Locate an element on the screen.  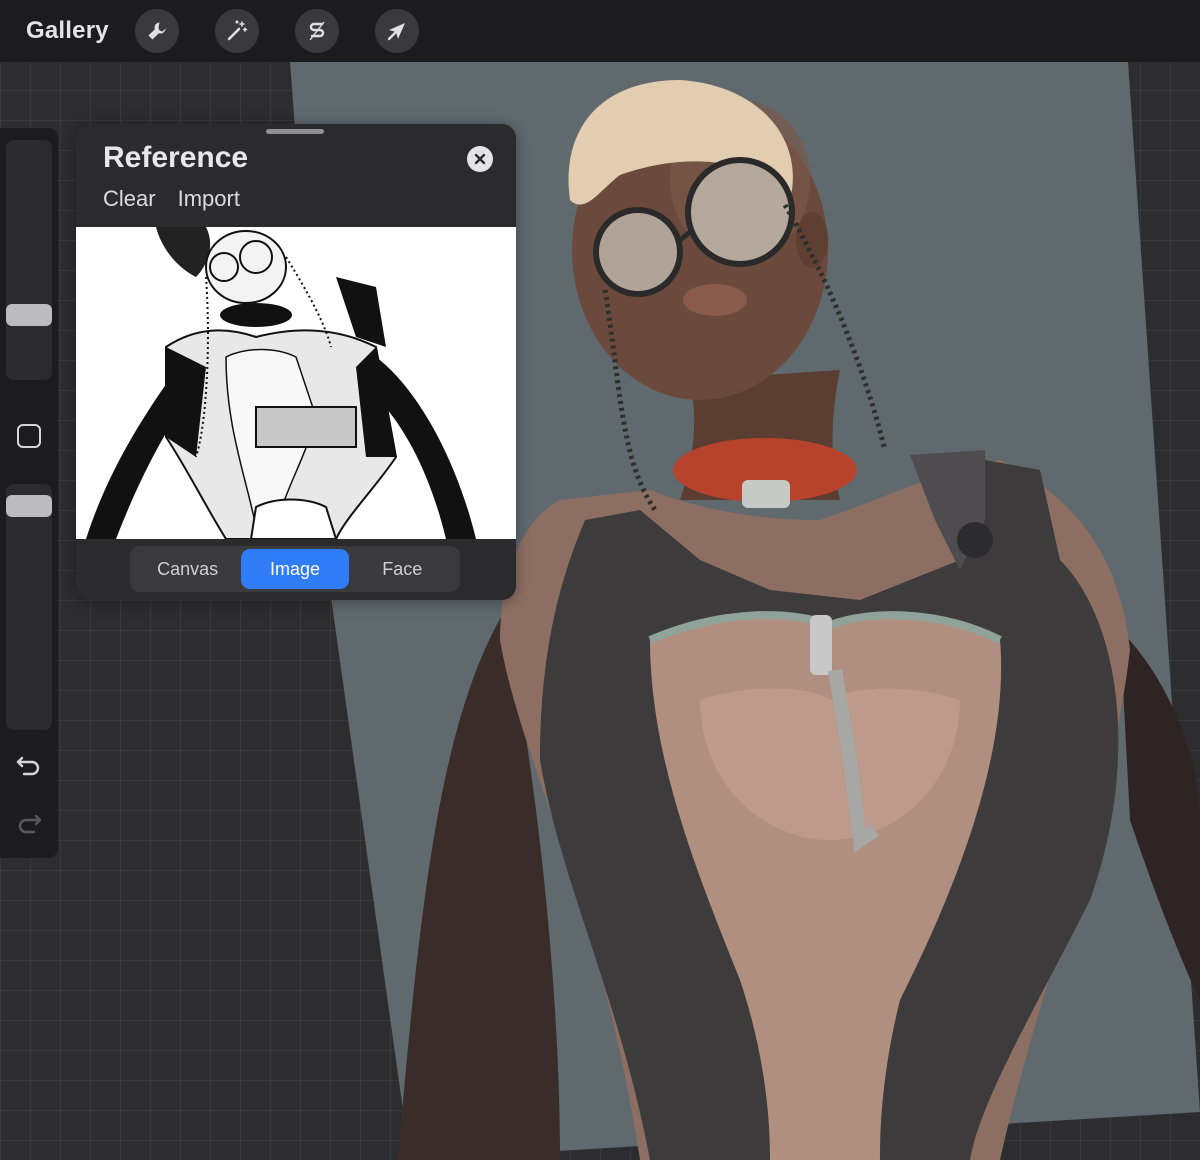
brush-size-thumb is located at coordinates (29, 315).